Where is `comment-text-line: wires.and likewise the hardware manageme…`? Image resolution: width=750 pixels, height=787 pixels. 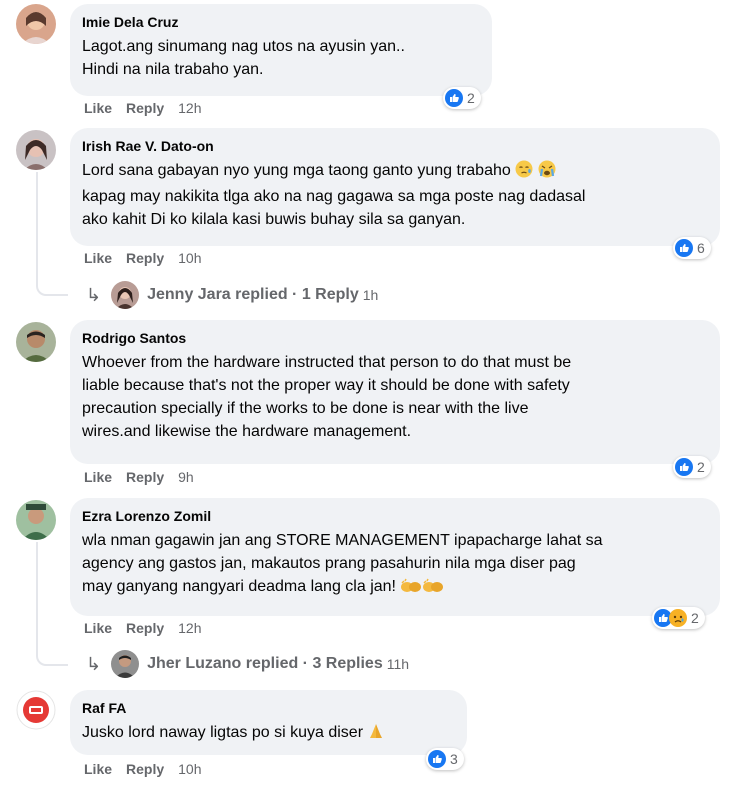 comment-text-line: wires.and likewise the hardware manageme… is located at coordinates (247, 431).